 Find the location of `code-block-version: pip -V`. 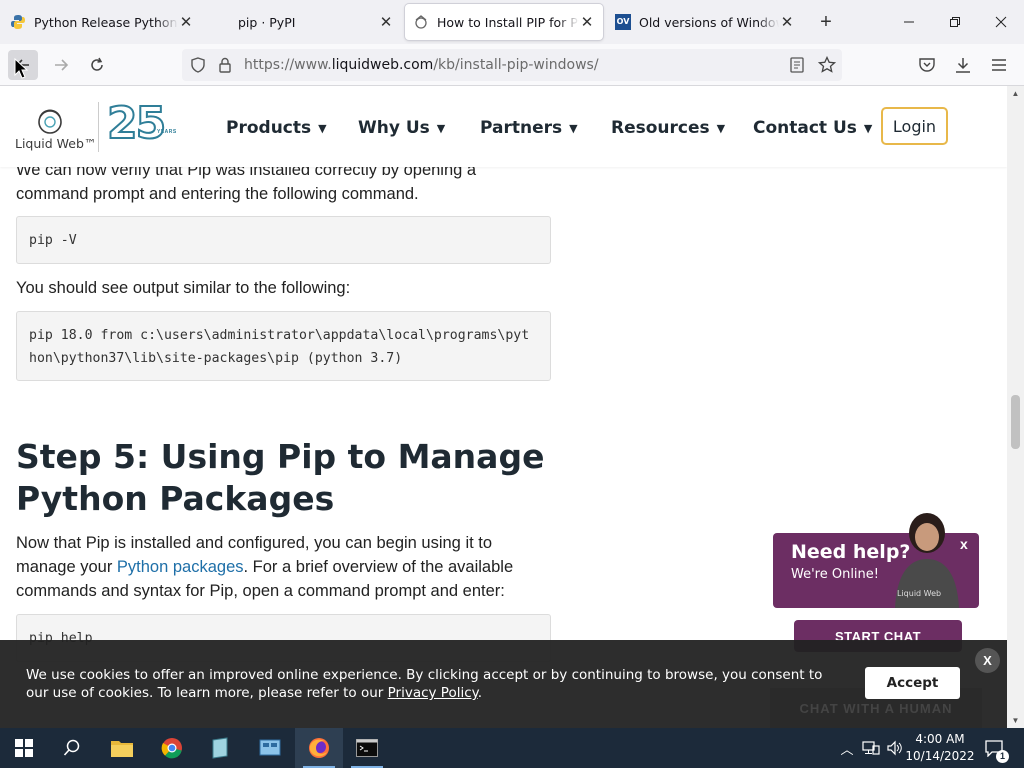

code-block-version: pip -V is located at coordinates (283, 240).